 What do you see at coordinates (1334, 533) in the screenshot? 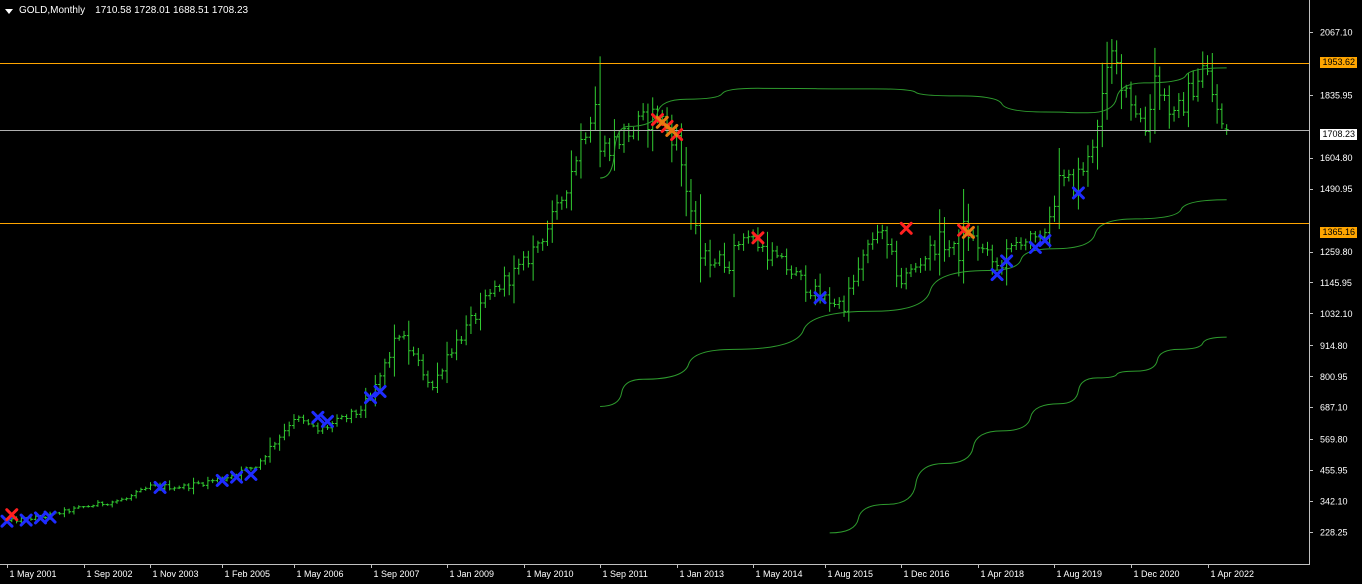
I see `price-axis-label: 228.25` at bounding box center [1334, 533].